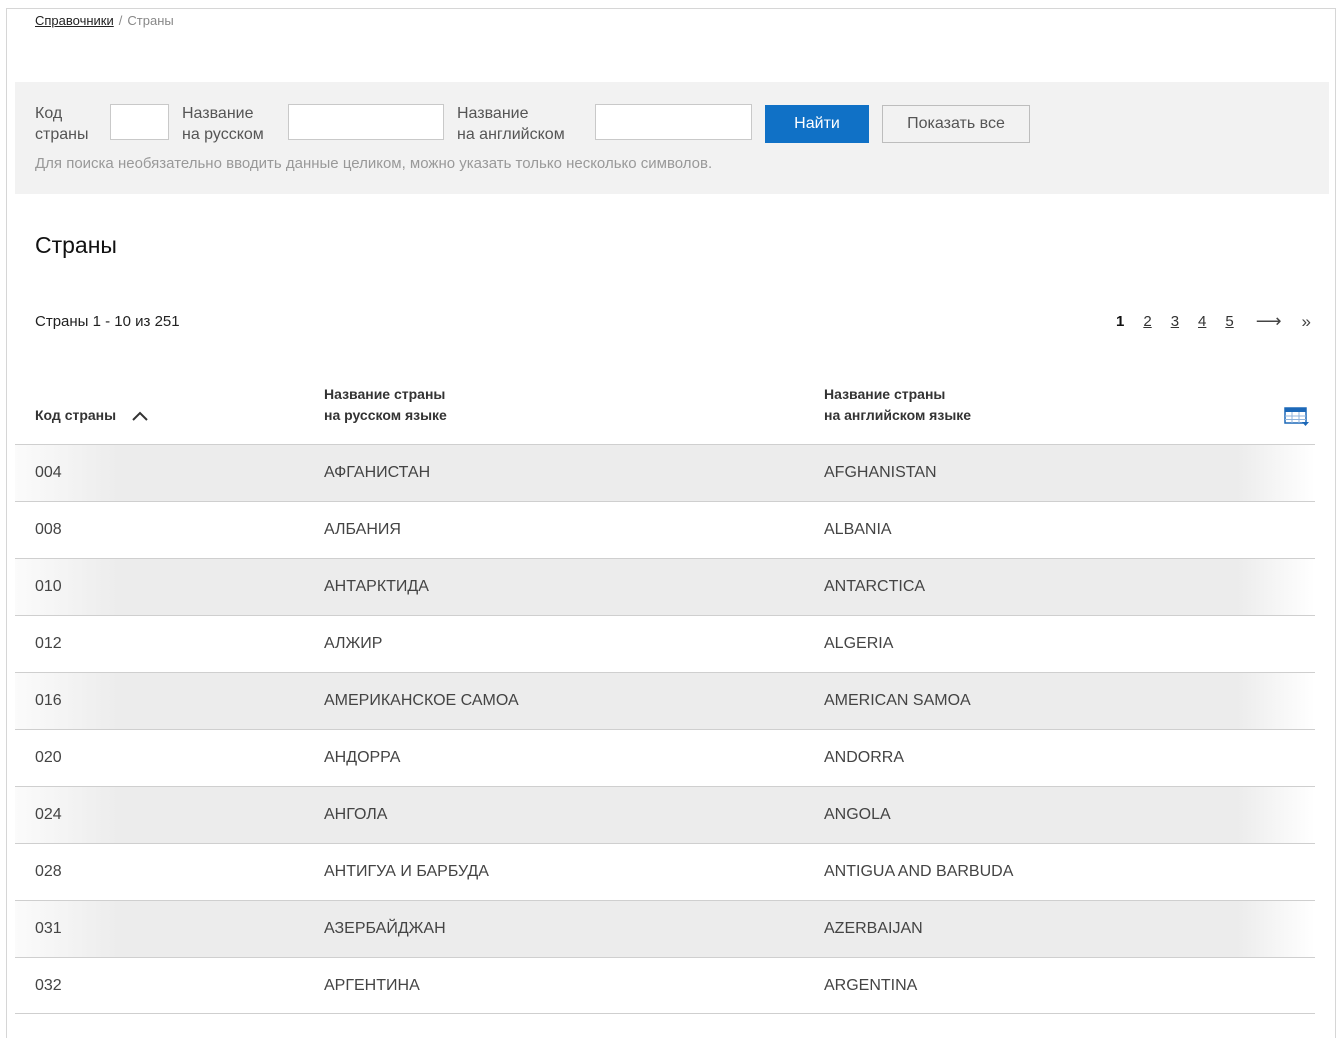  What do you see at coordinates (1175, 321) in the screenshot?
I see `page-link-3: 3` at bounding box center [1175, 321].